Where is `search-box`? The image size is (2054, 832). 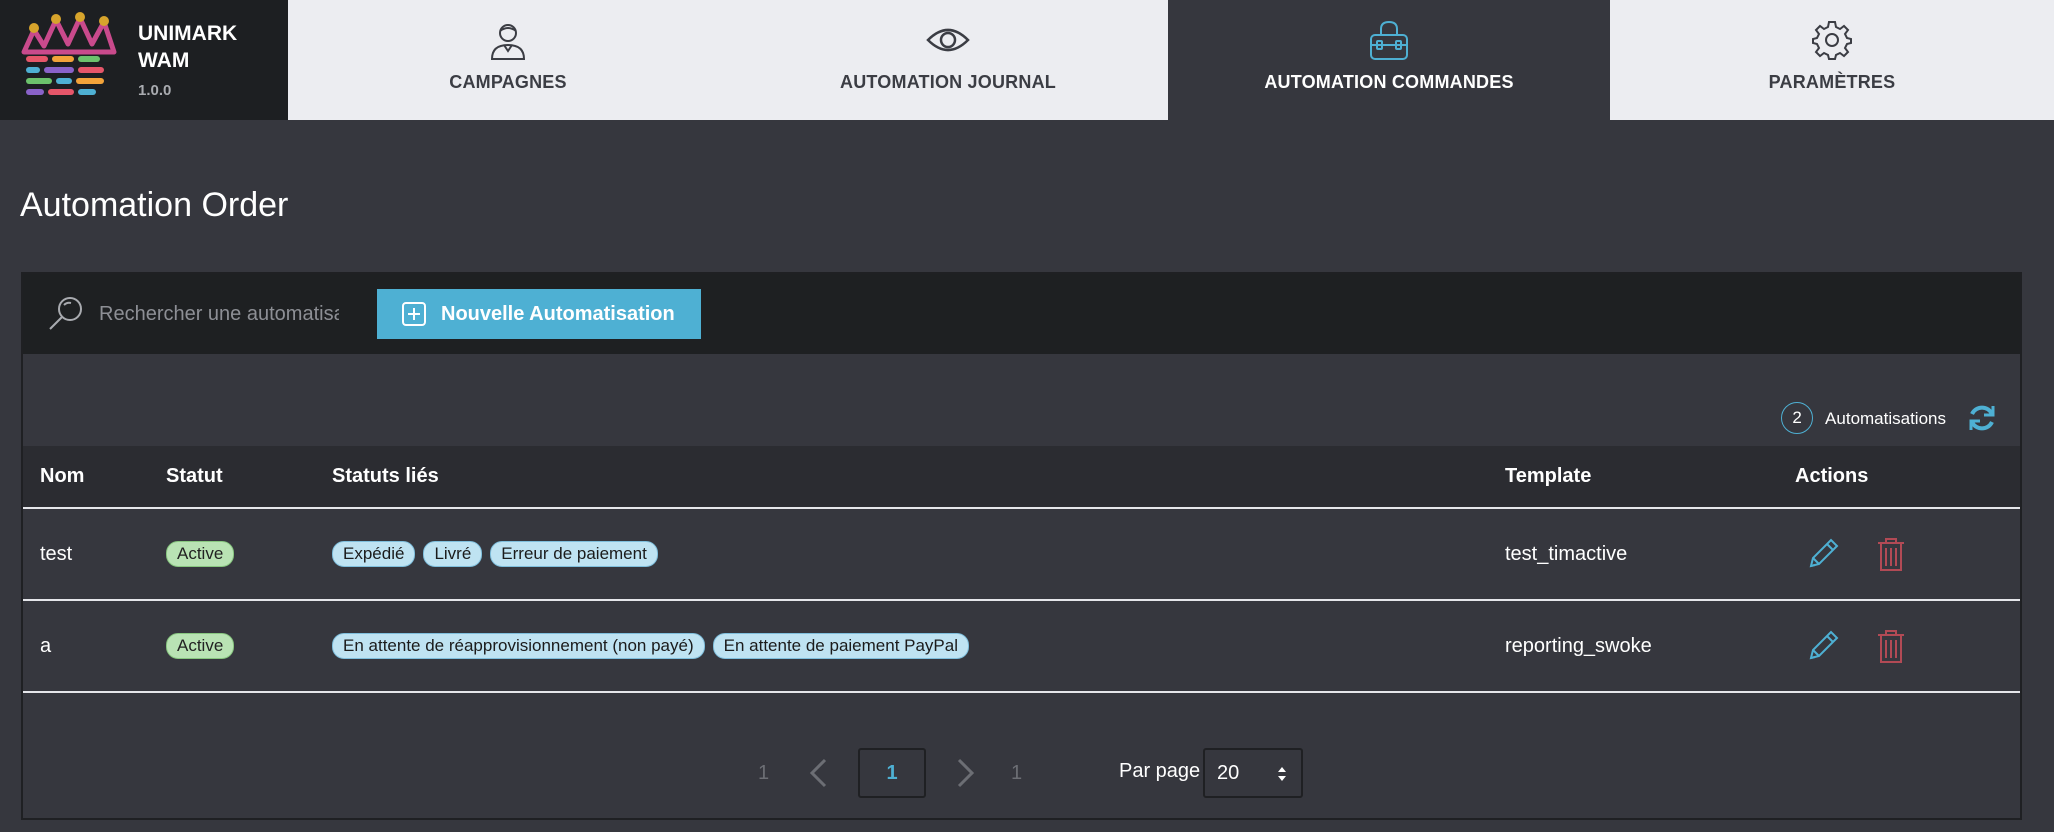 search-box is located at coordinates (202, 314).